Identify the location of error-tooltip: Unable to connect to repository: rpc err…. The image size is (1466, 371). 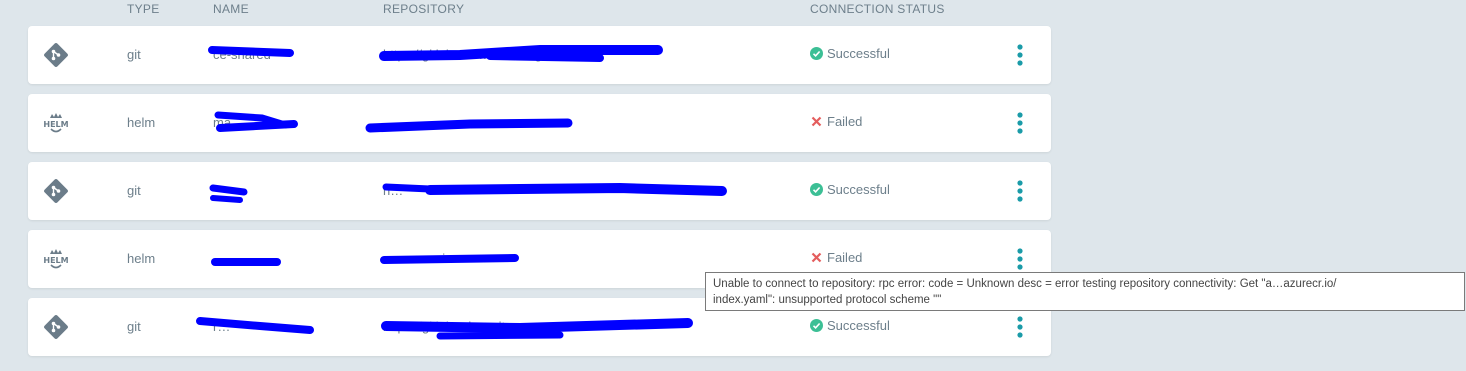
(1085, 291).